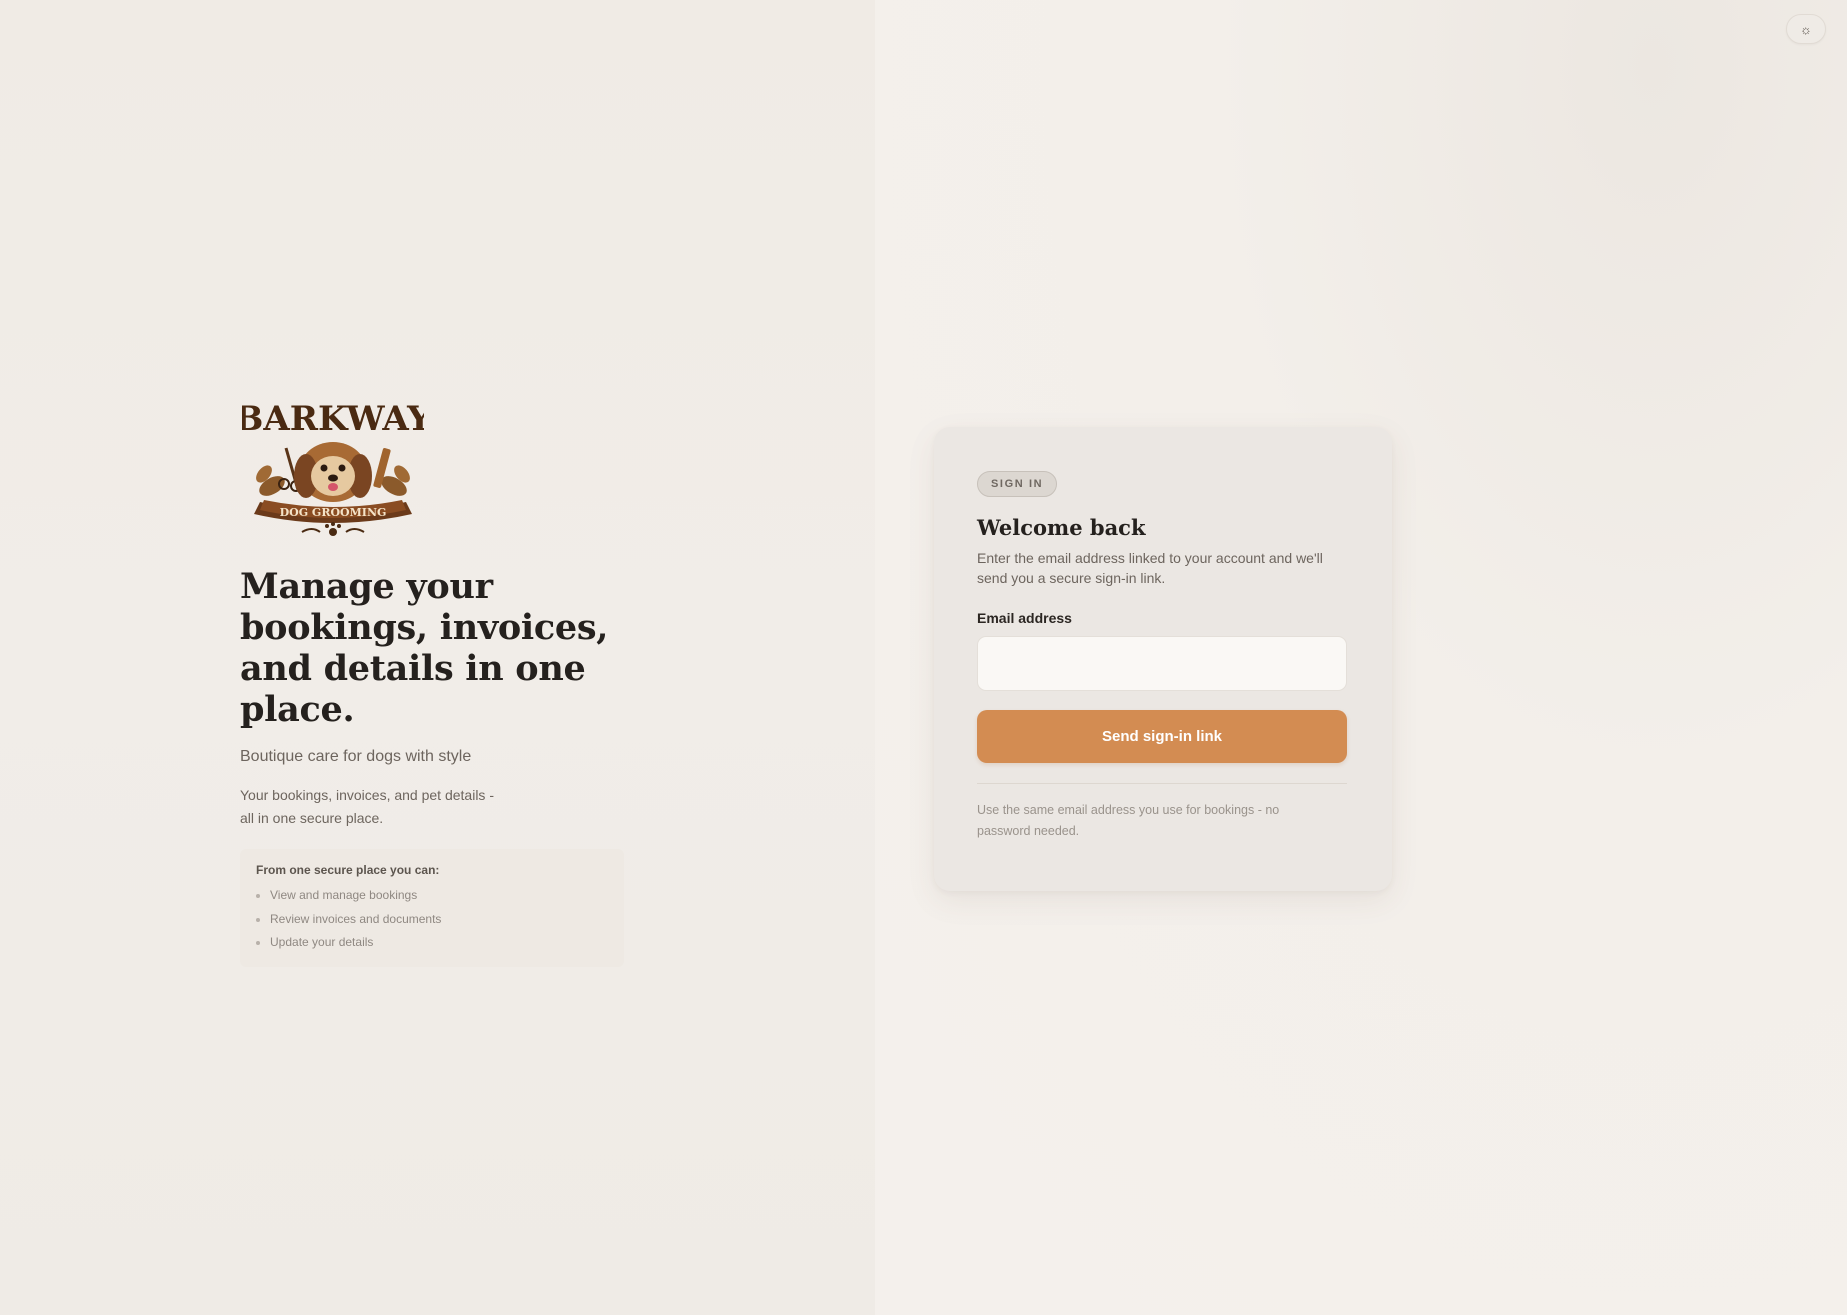 The width and height of the screenshot is (1847, 1315). Describe the element at coordinates (1024, 618) in the screenshot. I see `email-label: Email address` at that location.